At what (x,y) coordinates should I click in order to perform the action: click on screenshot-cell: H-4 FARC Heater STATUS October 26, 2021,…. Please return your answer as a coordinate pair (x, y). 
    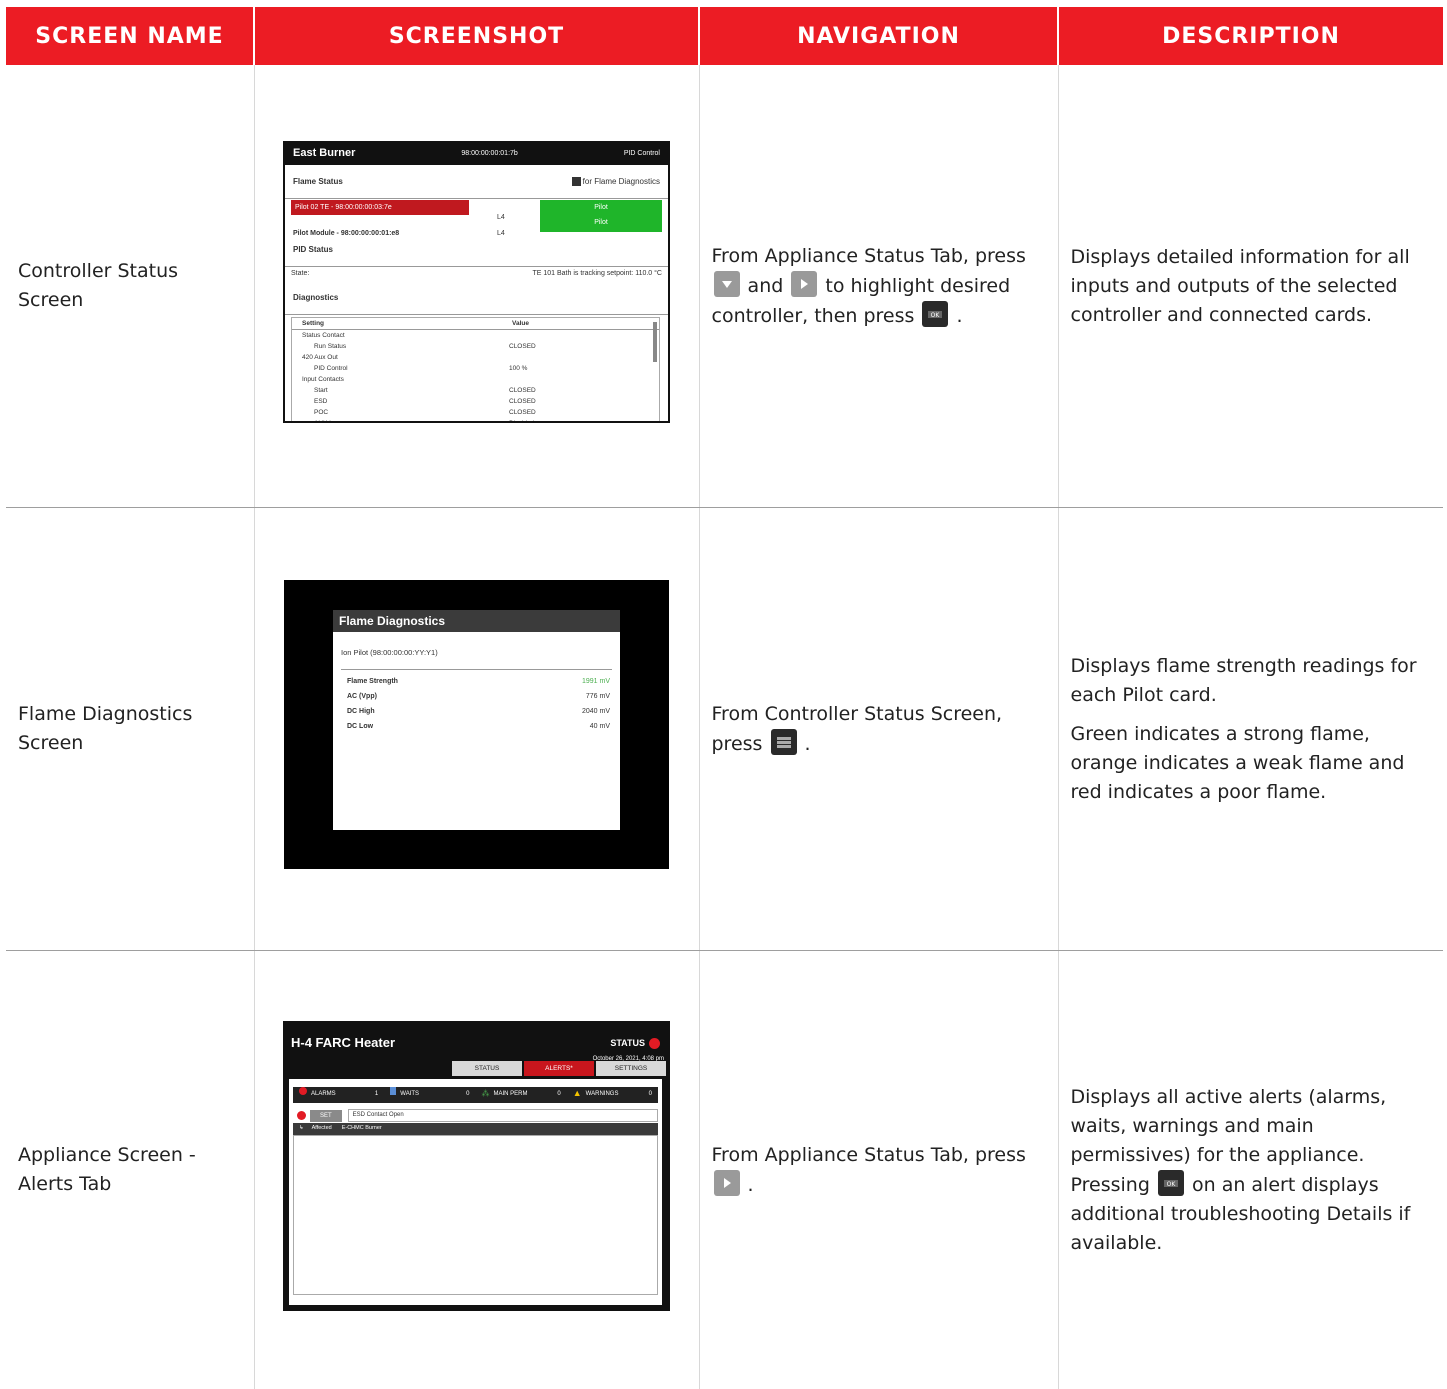
    Looking at the image, I should click on (477, 1169).